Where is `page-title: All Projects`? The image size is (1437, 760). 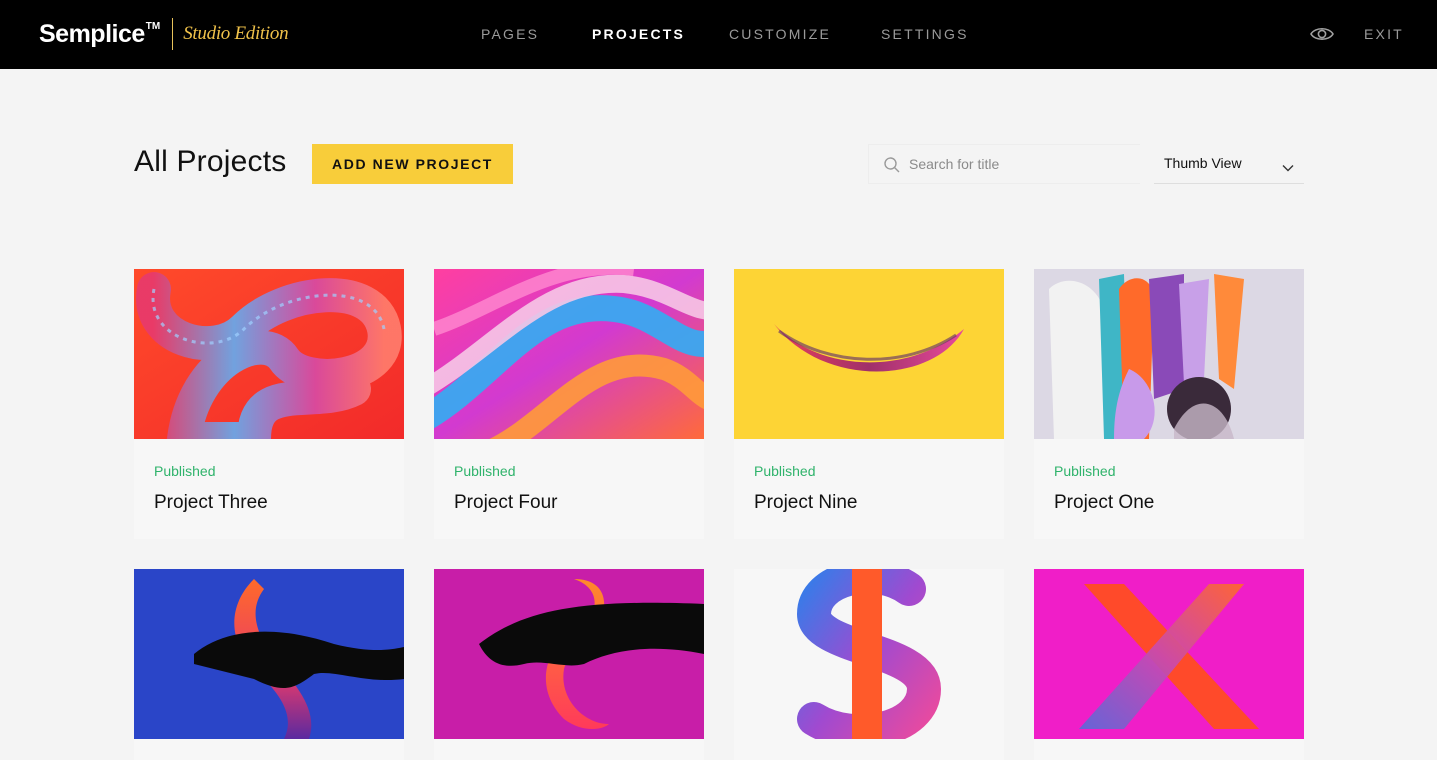
page-title: All Projects is located at coordinates (210, 161).